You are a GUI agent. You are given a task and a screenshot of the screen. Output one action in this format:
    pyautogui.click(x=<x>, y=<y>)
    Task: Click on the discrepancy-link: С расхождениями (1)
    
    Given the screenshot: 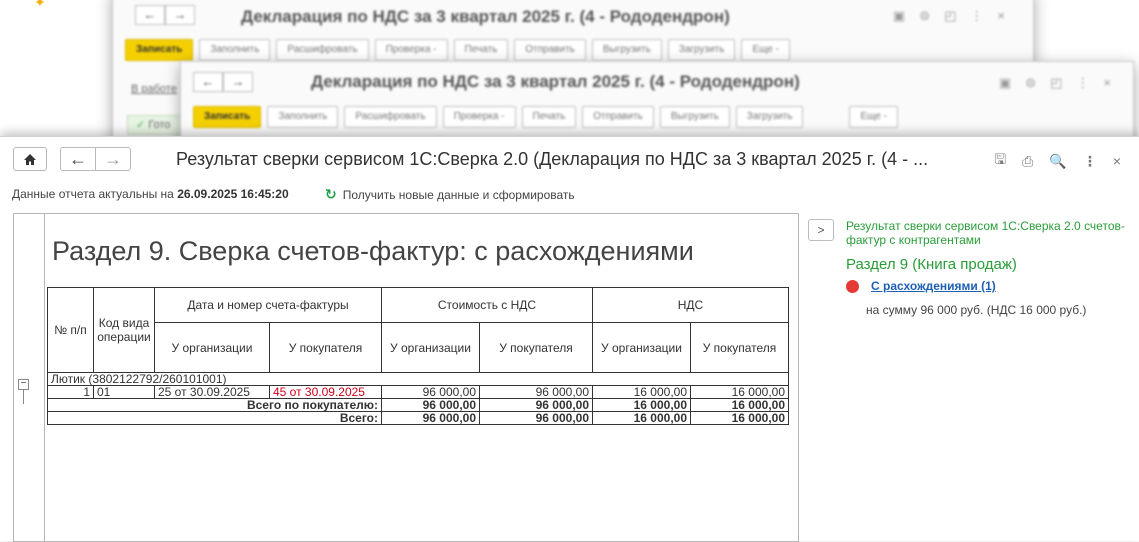 What is the action you would take?
    pyautogui.click(x=933, y=286)
    